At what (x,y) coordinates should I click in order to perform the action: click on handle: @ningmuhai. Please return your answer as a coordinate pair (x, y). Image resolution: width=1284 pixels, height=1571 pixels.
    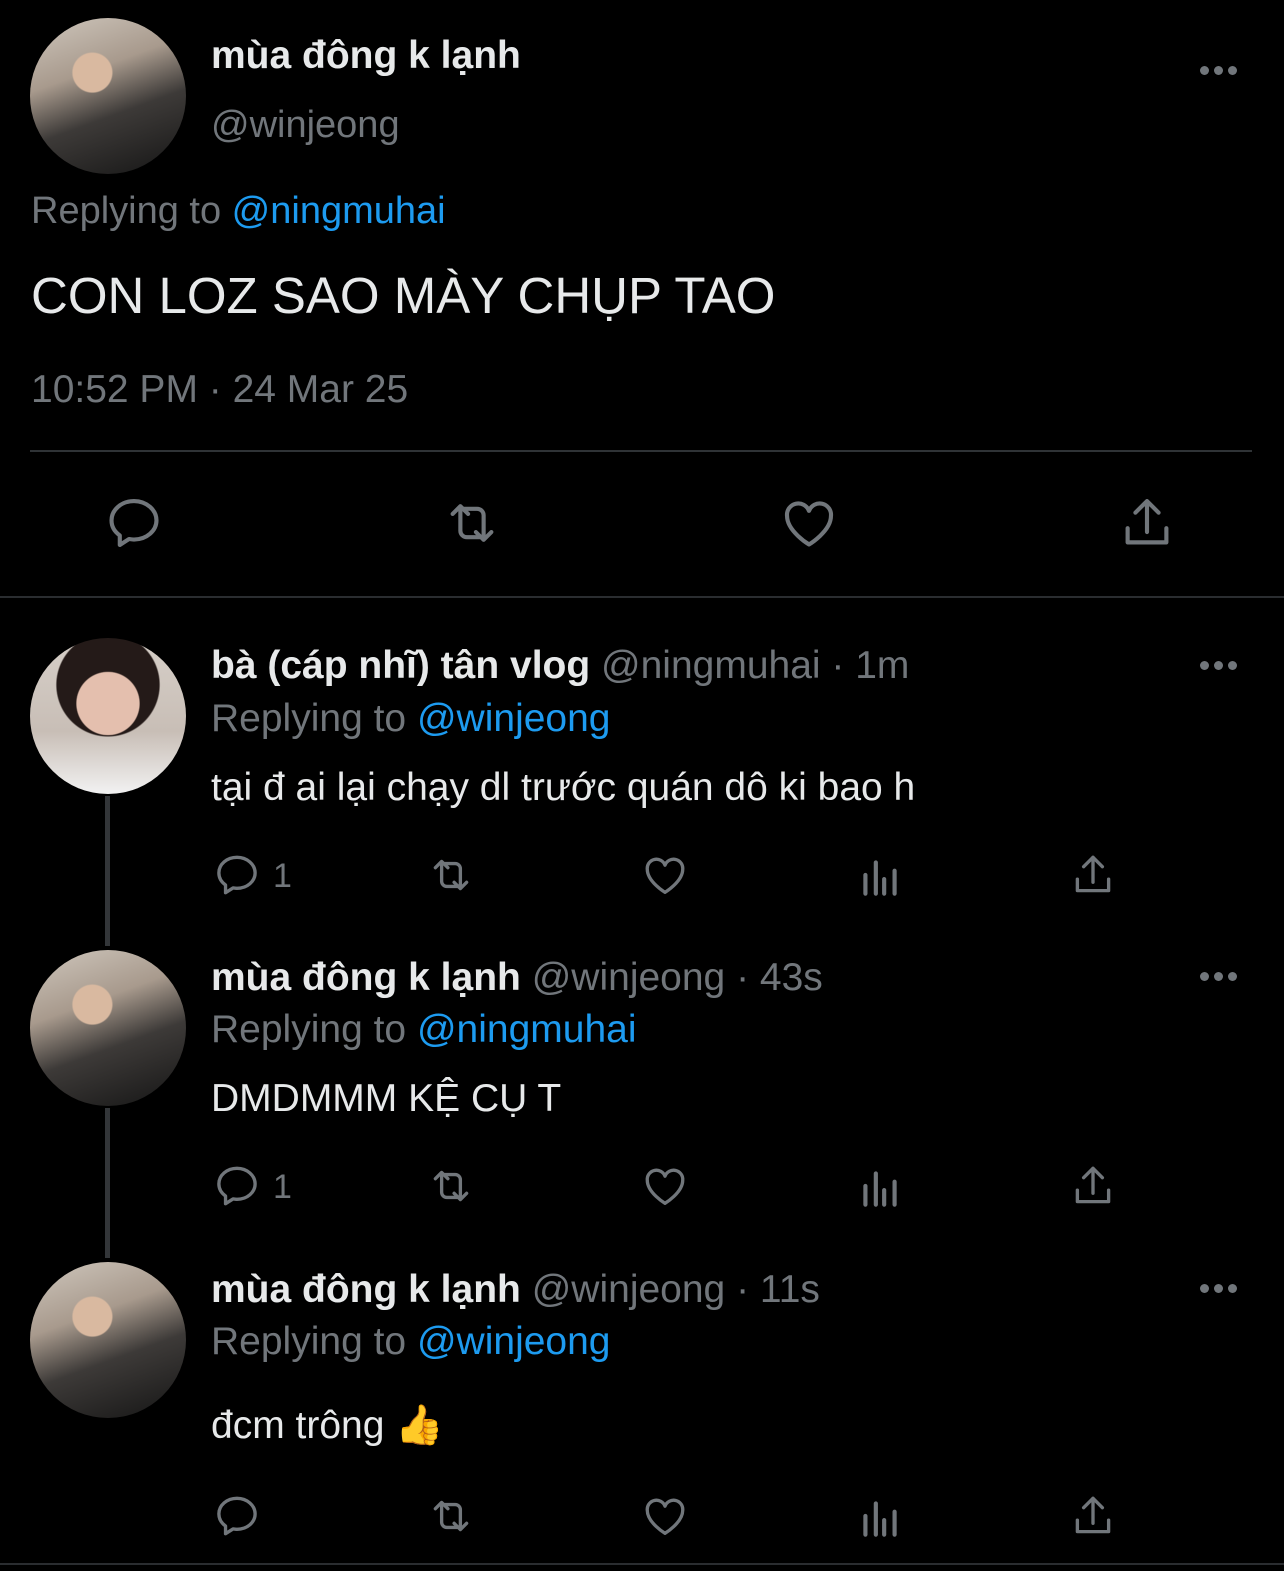
    Looking at the image, I should click on (711, 665).